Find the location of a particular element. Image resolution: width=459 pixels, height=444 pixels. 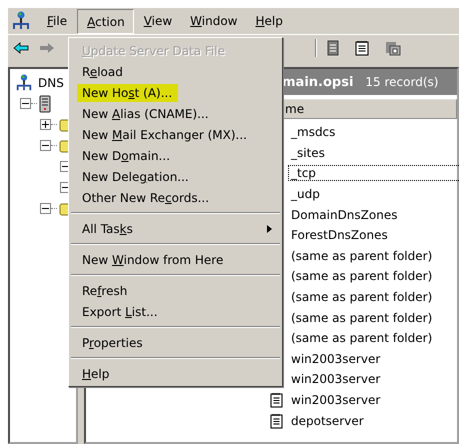

zone-title: main.opsi is located at coordinates (318, 82).